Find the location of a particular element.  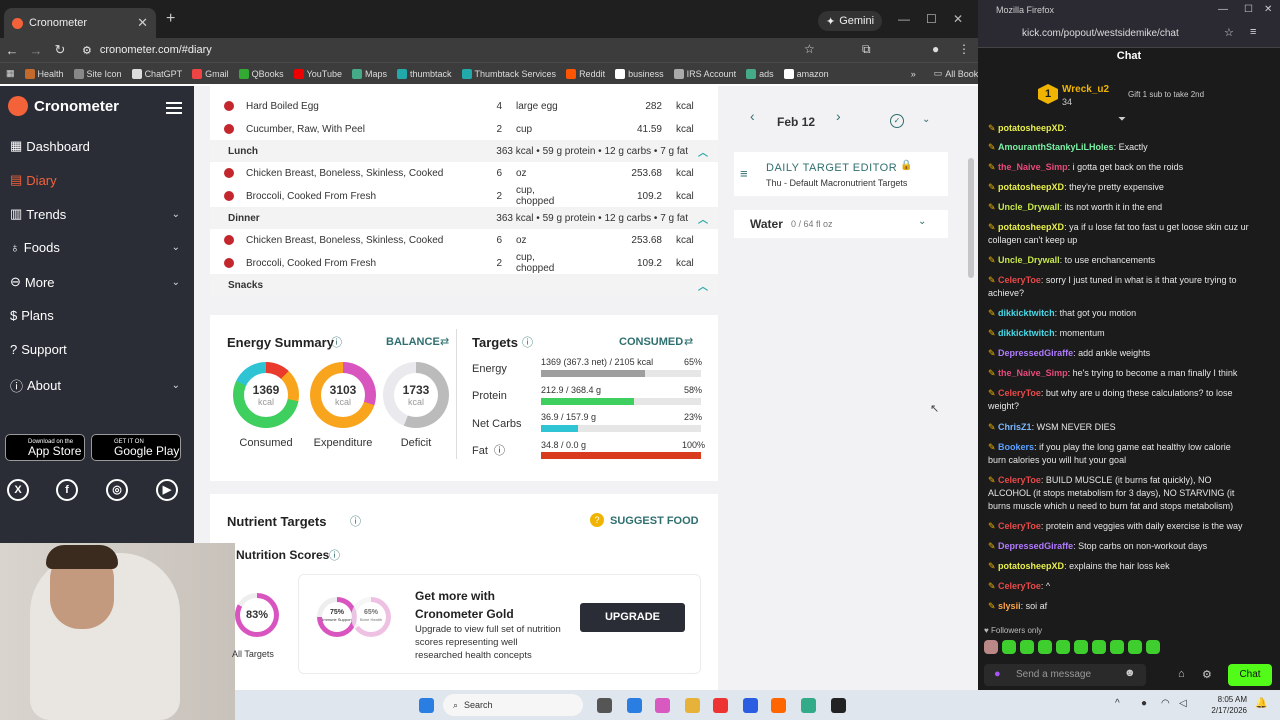

file-explorer-icon is located at coordinates (692, 705).